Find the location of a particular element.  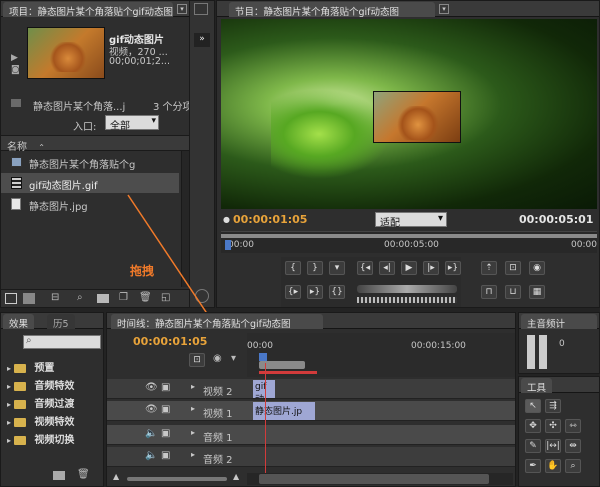

audio-meter-tabbar: 主音频计 is located at coordinates (559, 321).